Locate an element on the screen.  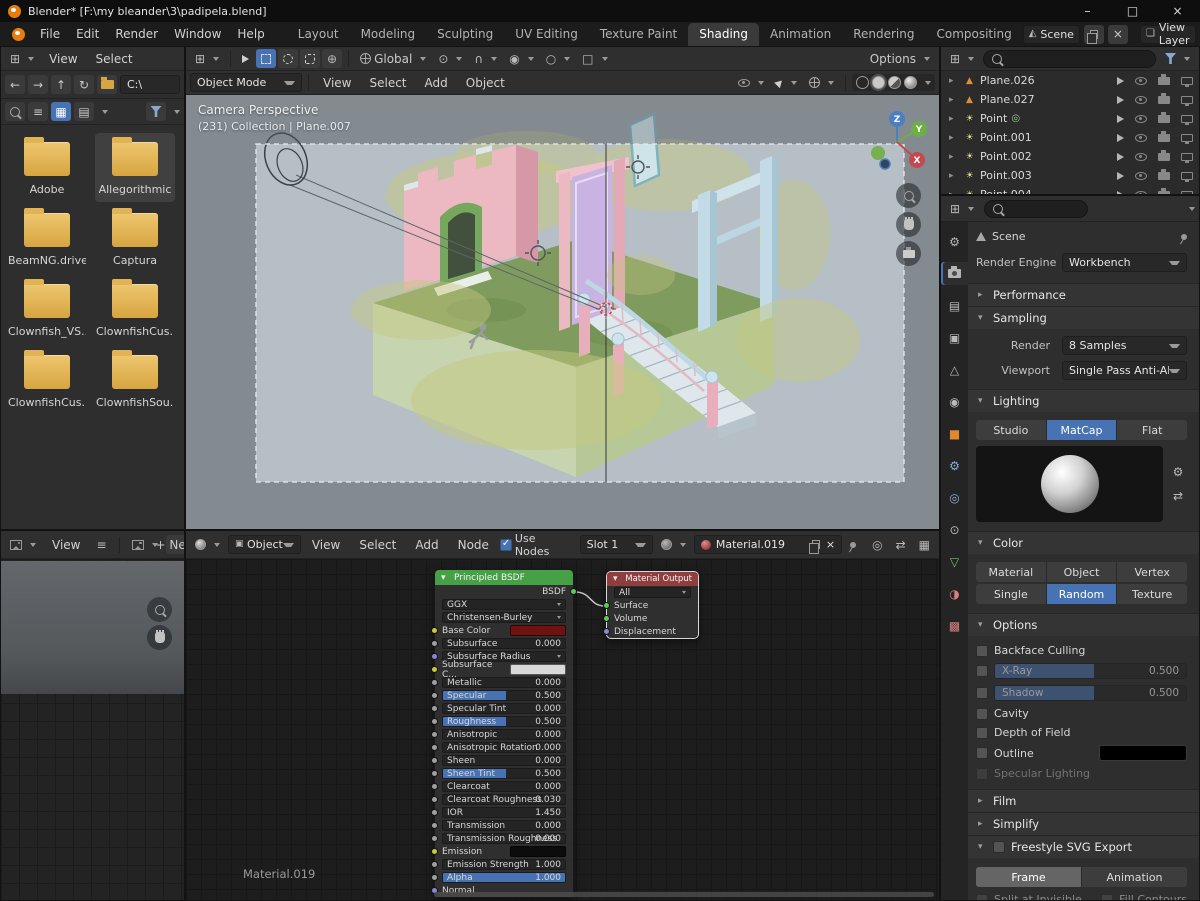
color-material-button: Material is located at coordinates (1011, 572).